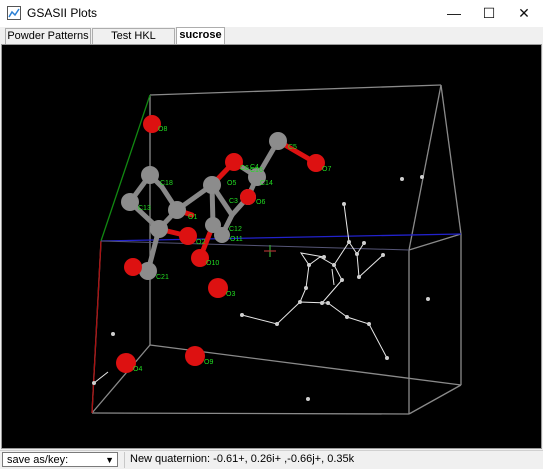 The image size is (543, 469). Describe the element at coordinates (236, 239) in the screenshot. I see `svg-text: O11` at that location.